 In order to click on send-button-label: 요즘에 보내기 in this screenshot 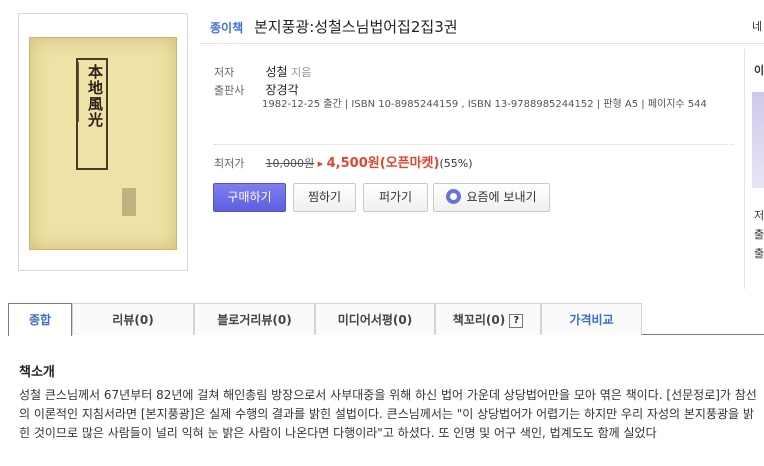, I will do `click(501, 197)`.